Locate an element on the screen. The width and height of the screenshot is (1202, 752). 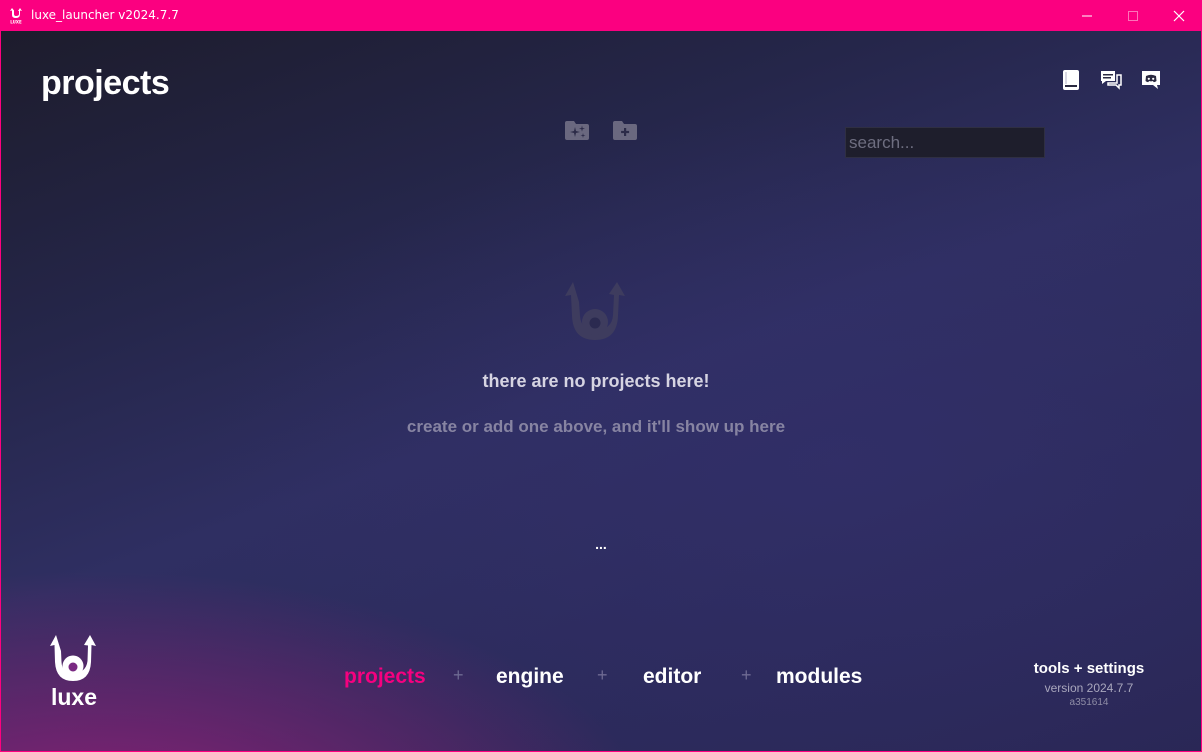
page-title: projects is located at coordinates (105, 83).